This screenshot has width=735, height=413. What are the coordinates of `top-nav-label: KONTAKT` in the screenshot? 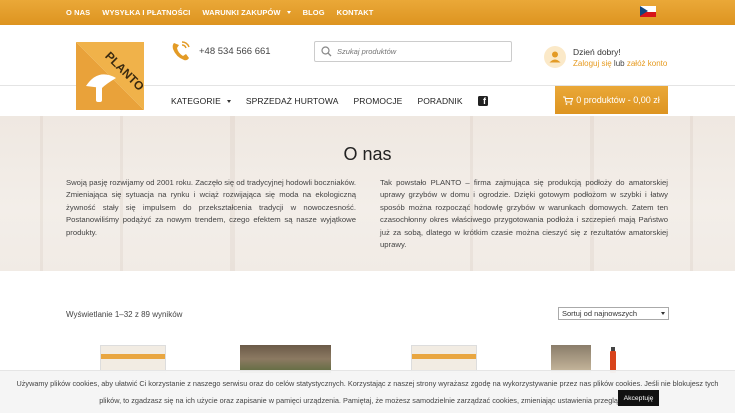 It's located at (355, 12).